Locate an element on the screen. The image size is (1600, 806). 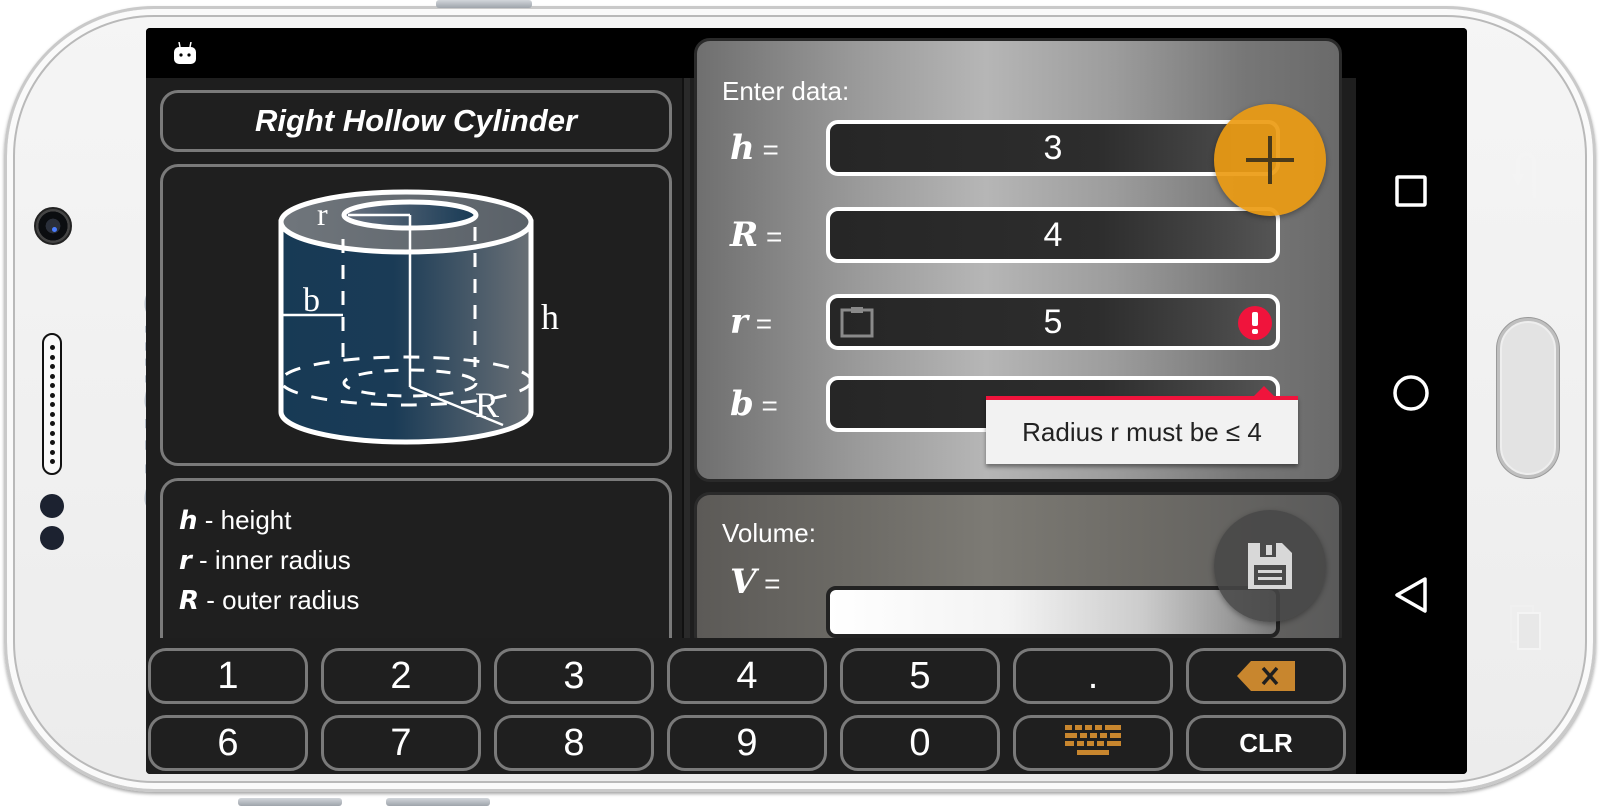
inner-radius-input: 5 is located at coordinates (1053, 322).